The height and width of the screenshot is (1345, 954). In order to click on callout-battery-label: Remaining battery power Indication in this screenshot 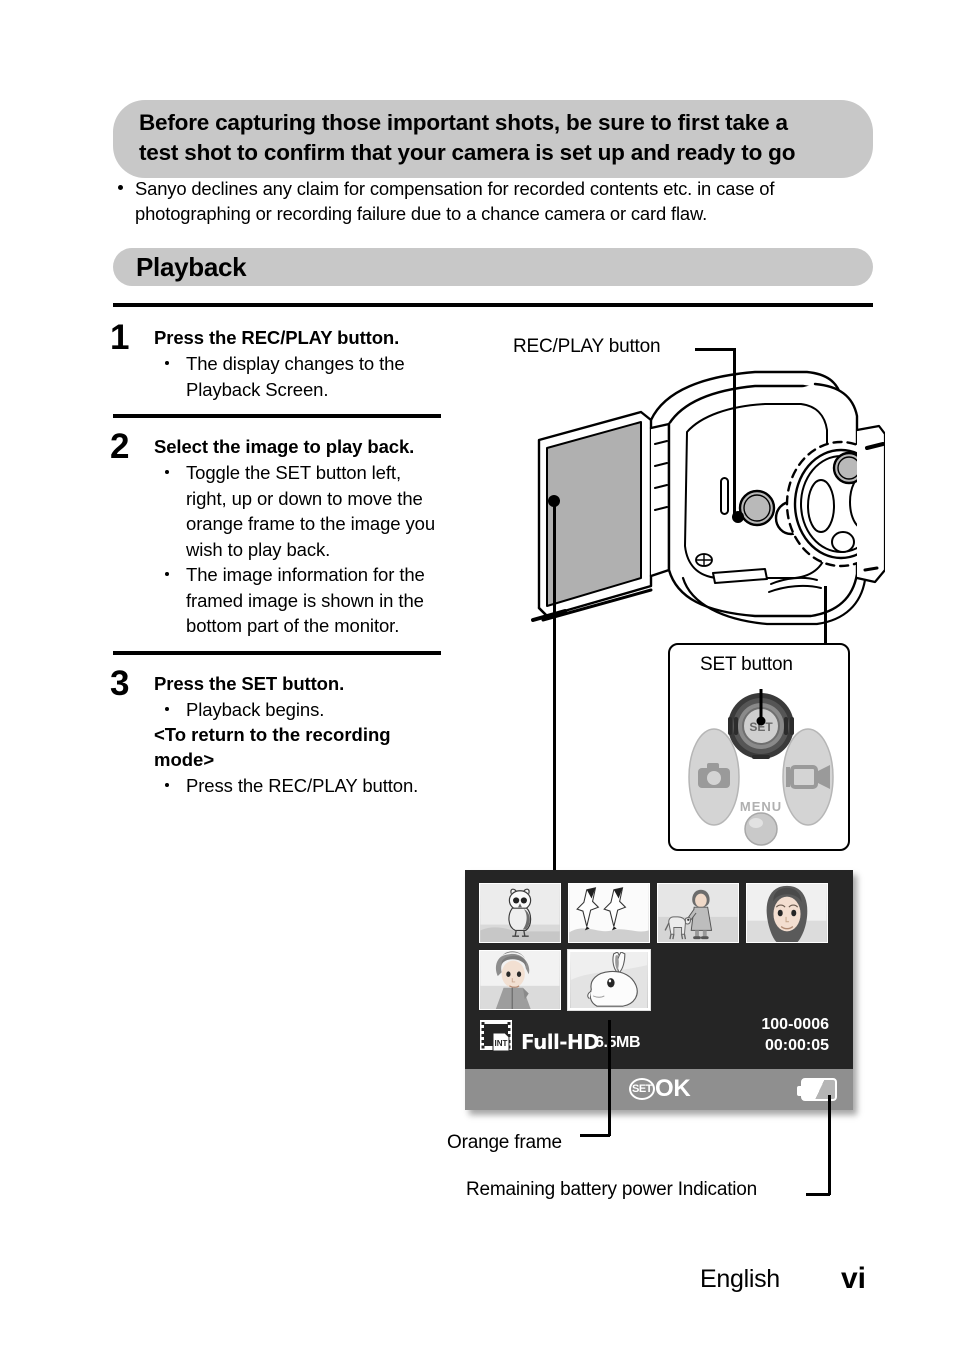, I will do `click(612, 1189)`.